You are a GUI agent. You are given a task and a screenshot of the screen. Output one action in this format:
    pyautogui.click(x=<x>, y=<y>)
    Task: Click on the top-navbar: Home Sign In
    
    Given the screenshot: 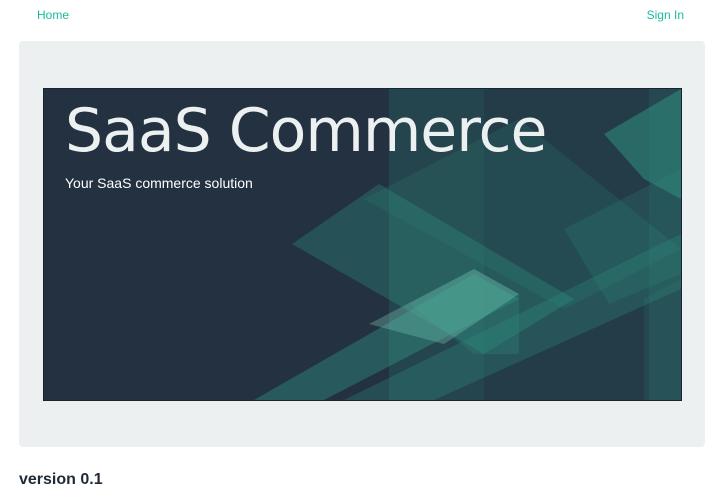 What is the action you would take?
    pyautogui.click(x=361, y=16)
    